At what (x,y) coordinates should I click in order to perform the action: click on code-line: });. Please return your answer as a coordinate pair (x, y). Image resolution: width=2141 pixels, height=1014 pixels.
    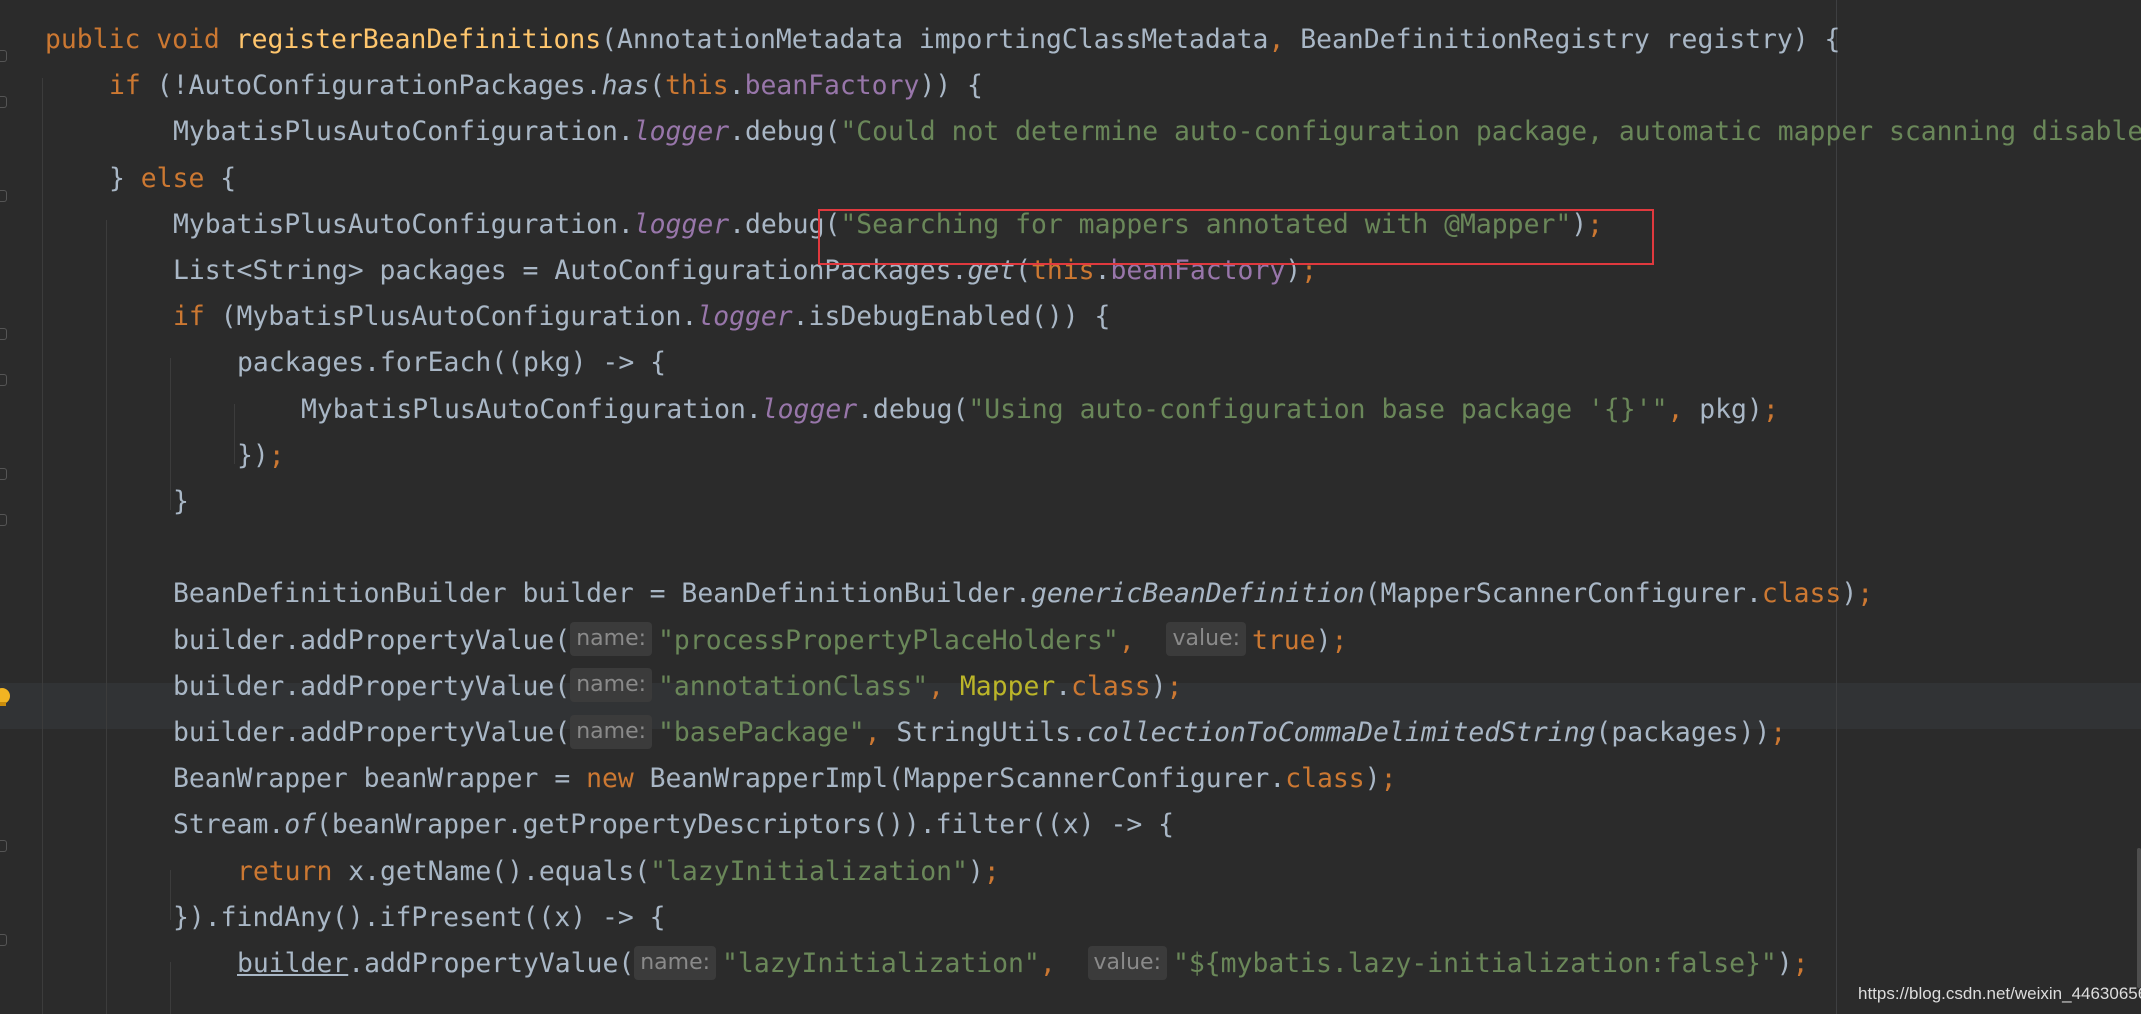
    Looking at the image, I should click on (261, 456).